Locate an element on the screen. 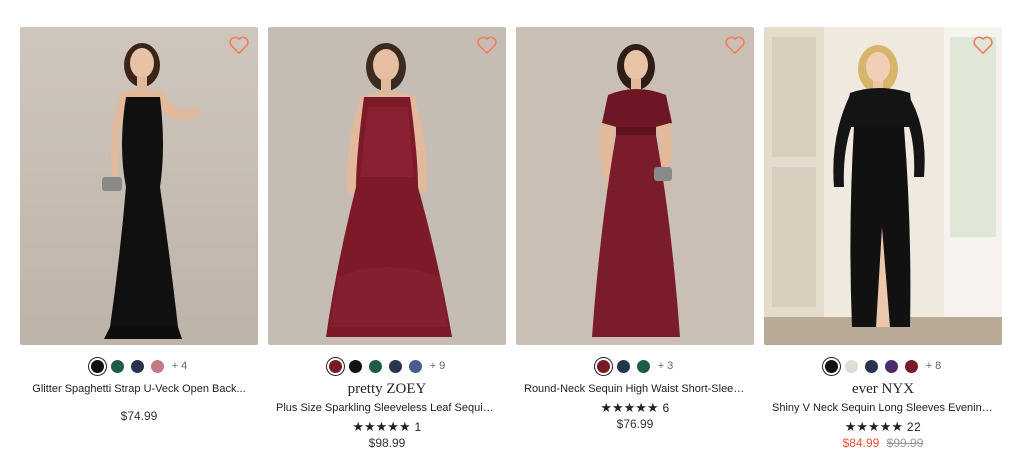  product-rating: ★★★★★ 6 is located at coordinates (635, 407).